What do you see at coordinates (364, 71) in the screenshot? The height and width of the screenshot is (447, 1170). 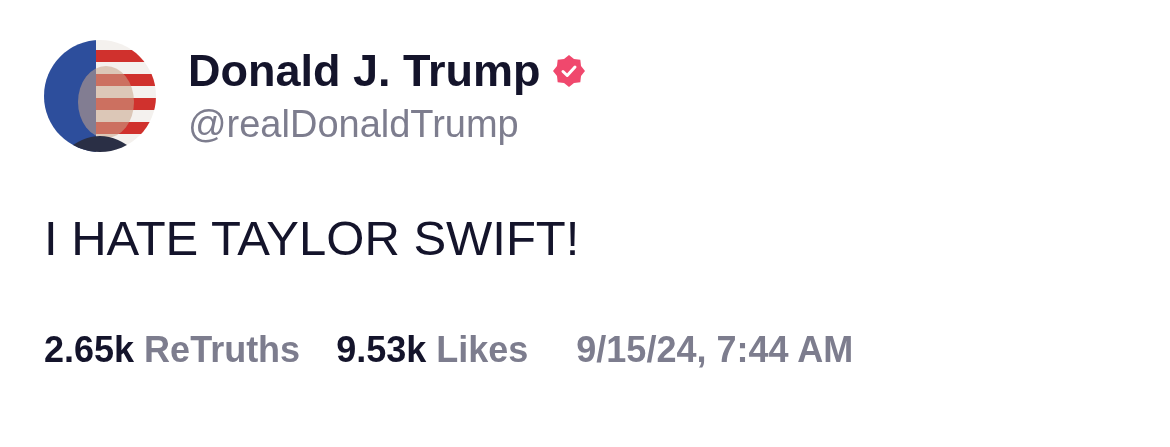 I see `author-name: Donald J. Trump` at bounding box center [364, 71].